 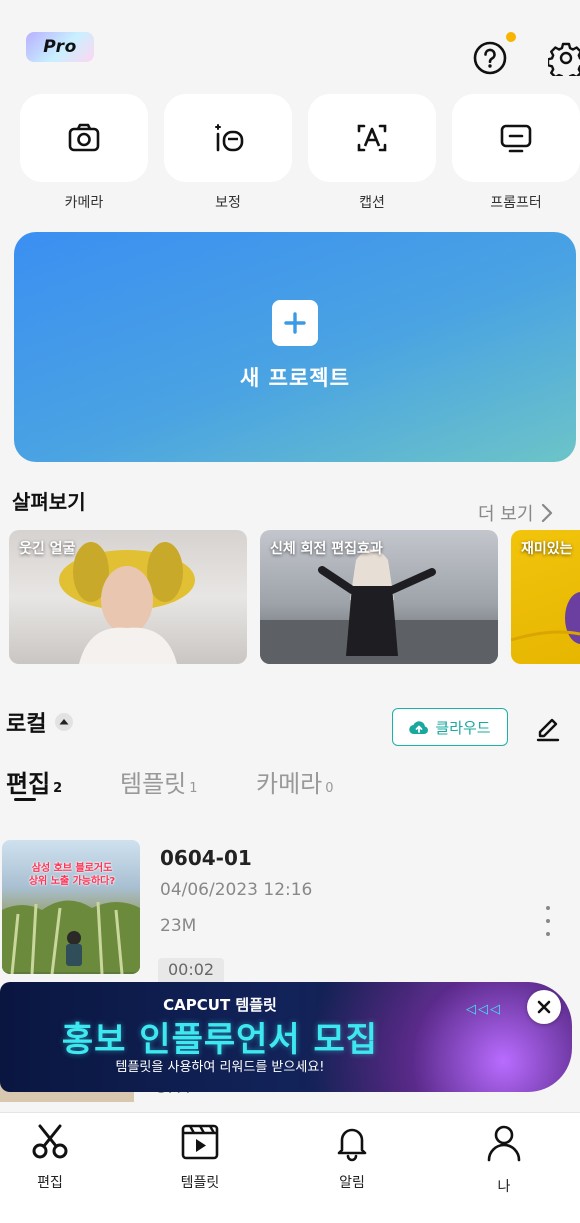 What do you see at coordinates (200, 1183) in the screenshot?
I see `nav-label: 템플릿` at bounding box center [200, 1183].